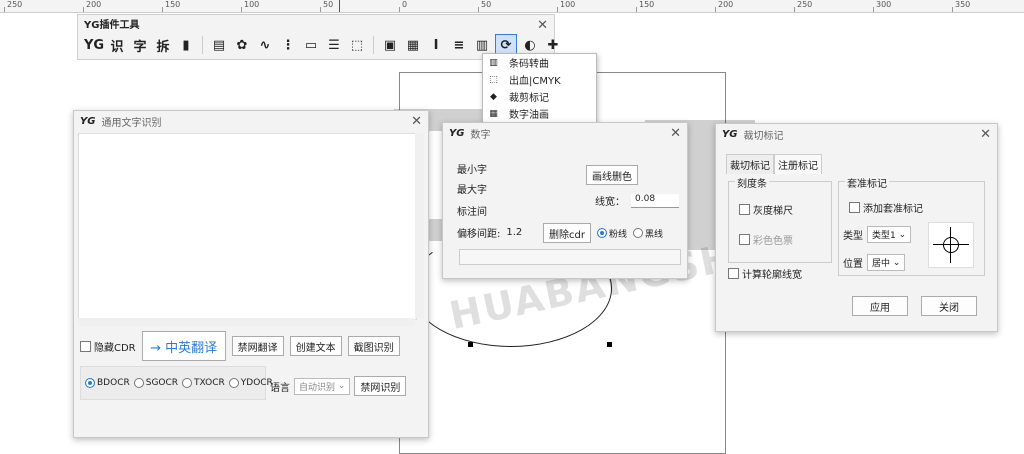  Describe the element at coordinates (107, 383) in the screenshot. I see `engine-bdocr-radio: BDOCR` at that location.